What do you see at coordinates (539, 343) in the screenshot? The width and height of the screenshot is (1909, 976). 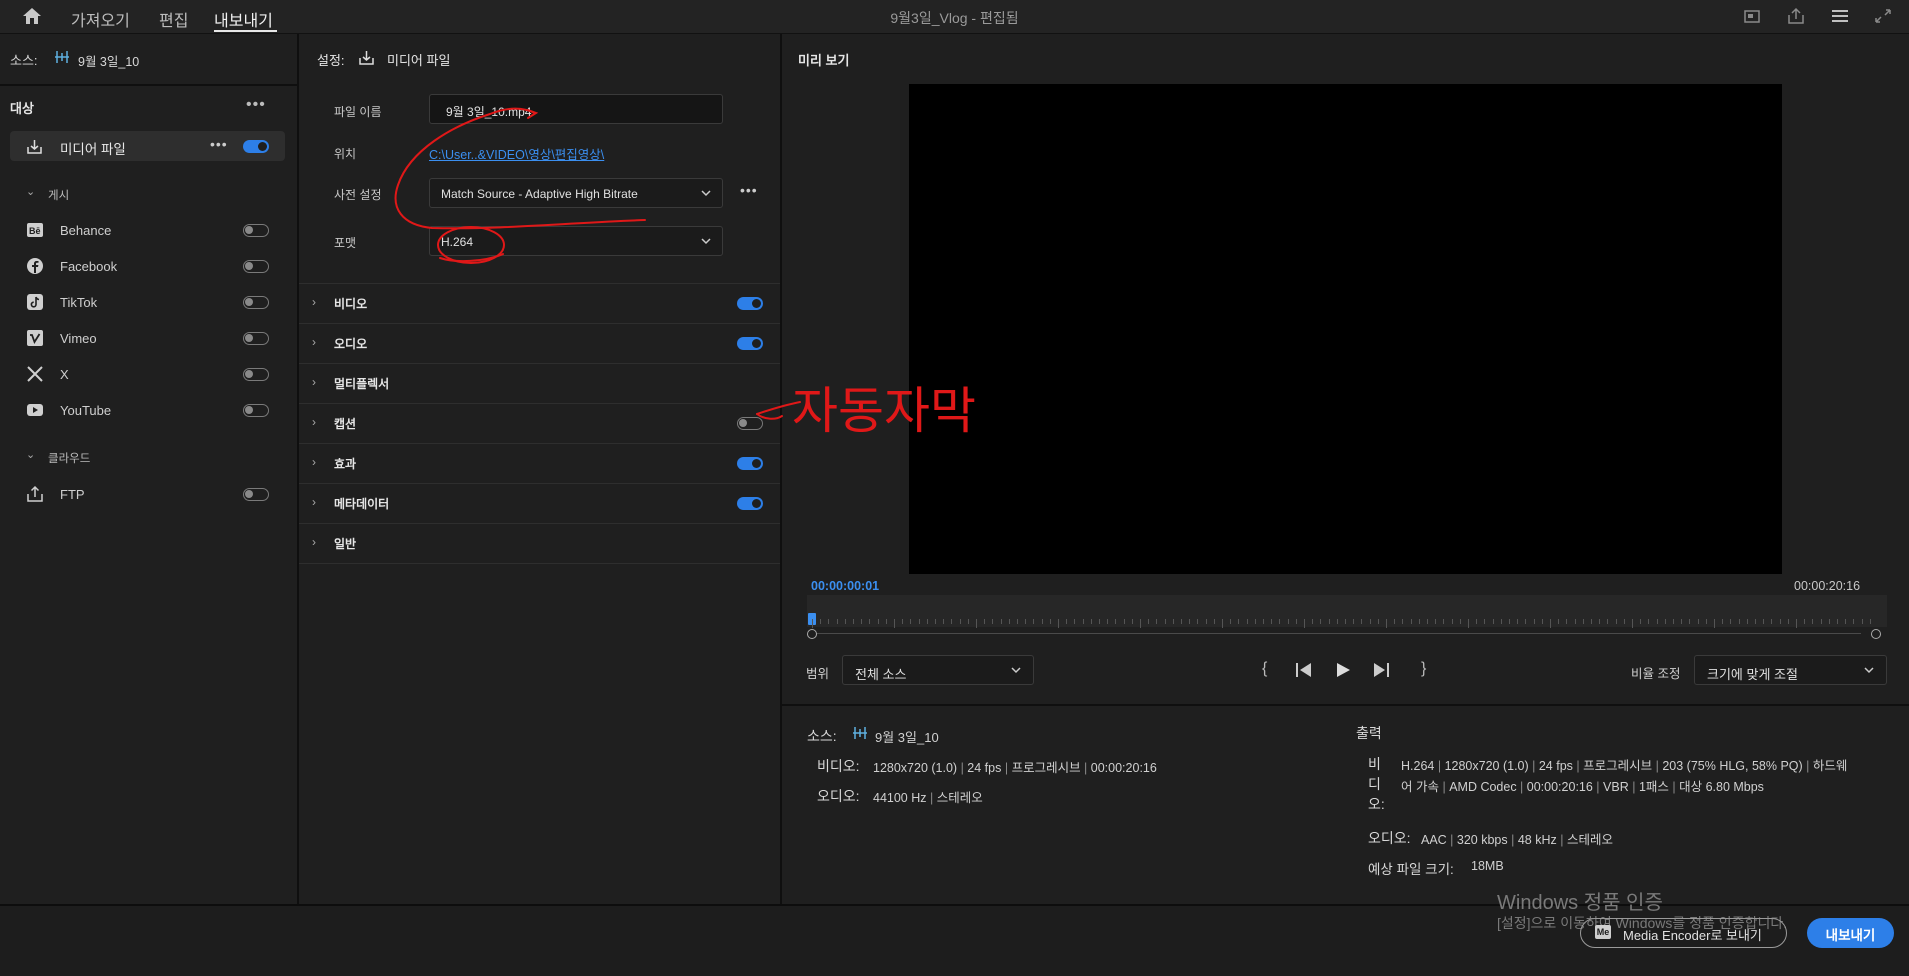 I see `section-audio: › 오디오` at bounding box center [539, 343].